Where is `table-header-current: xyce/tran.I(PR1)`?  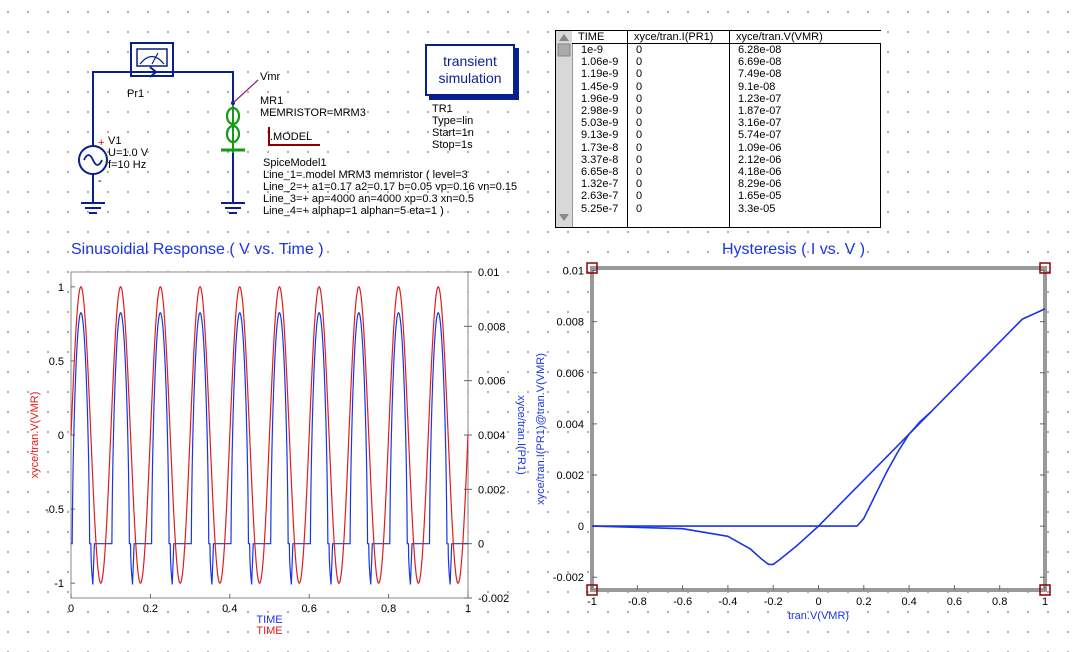 table-header-current: xyce/tran.I(PR1) is located at coordinates (679, 37).